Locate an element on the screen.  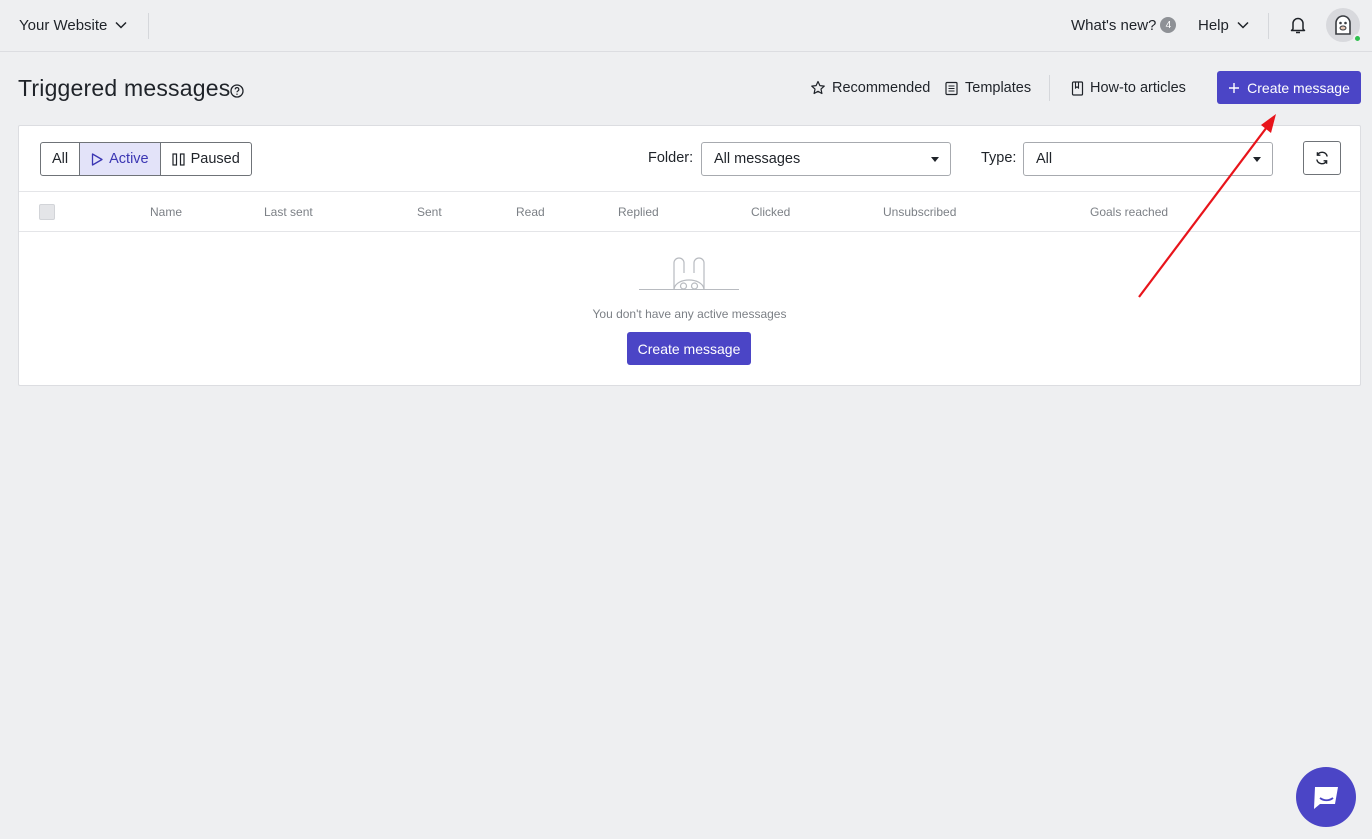
folder-select-value: All messages is located at coordinates (757, 159).